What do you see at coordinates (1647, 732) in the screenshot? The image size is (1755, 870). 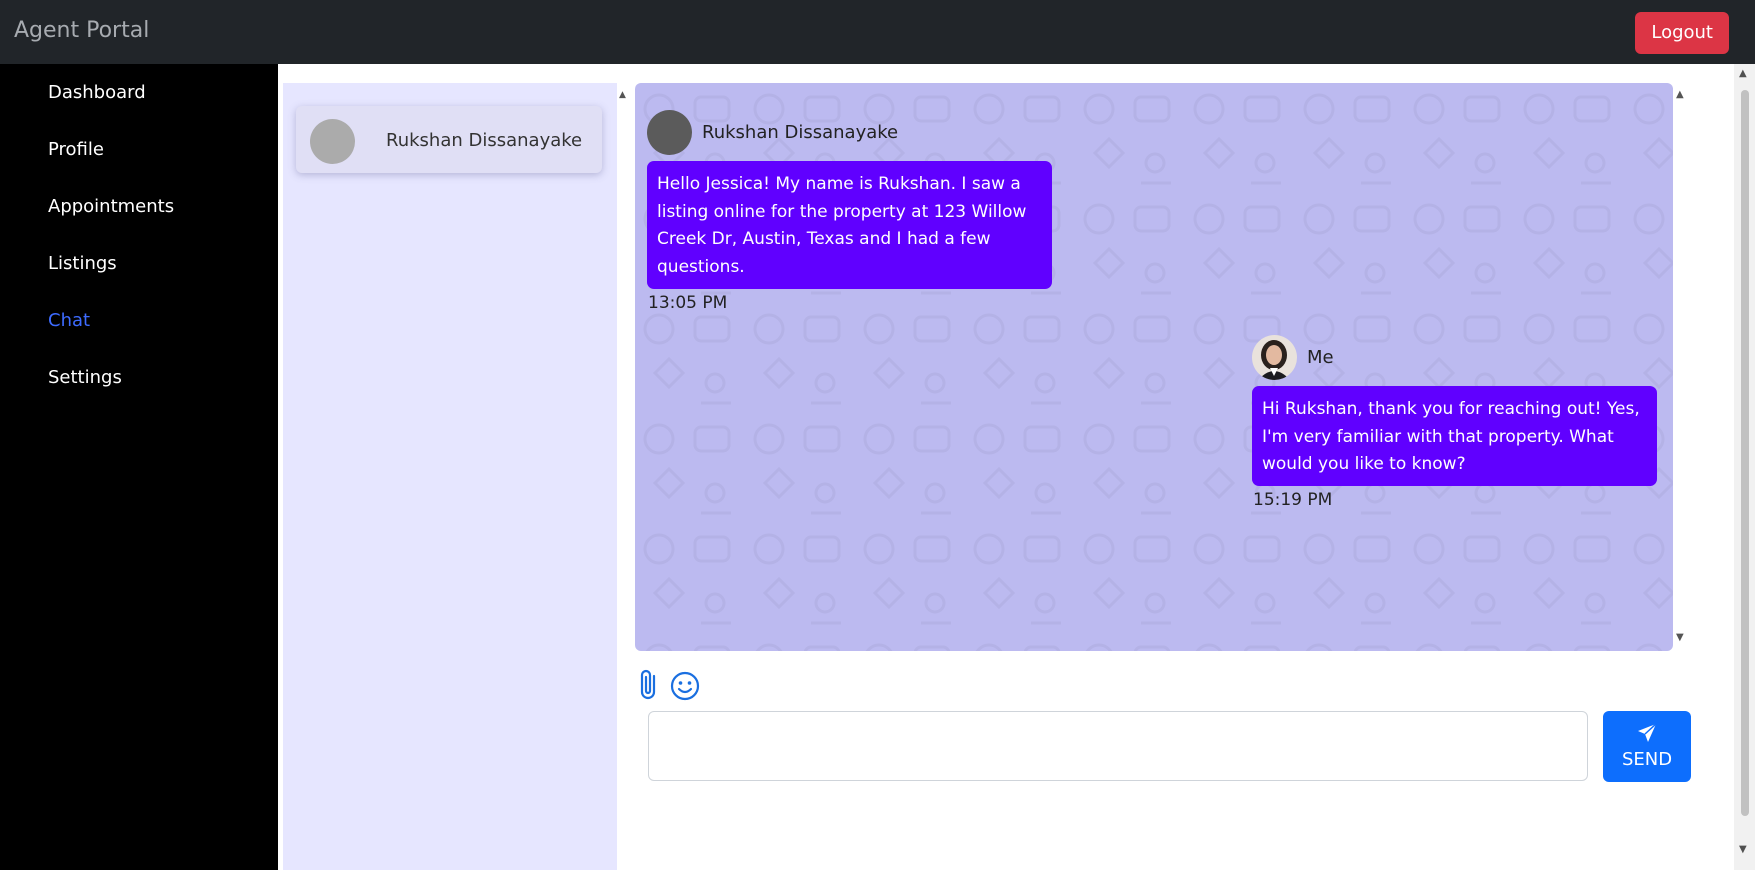 I see `paper-plane-icon` at bounding box center [1647, 732].